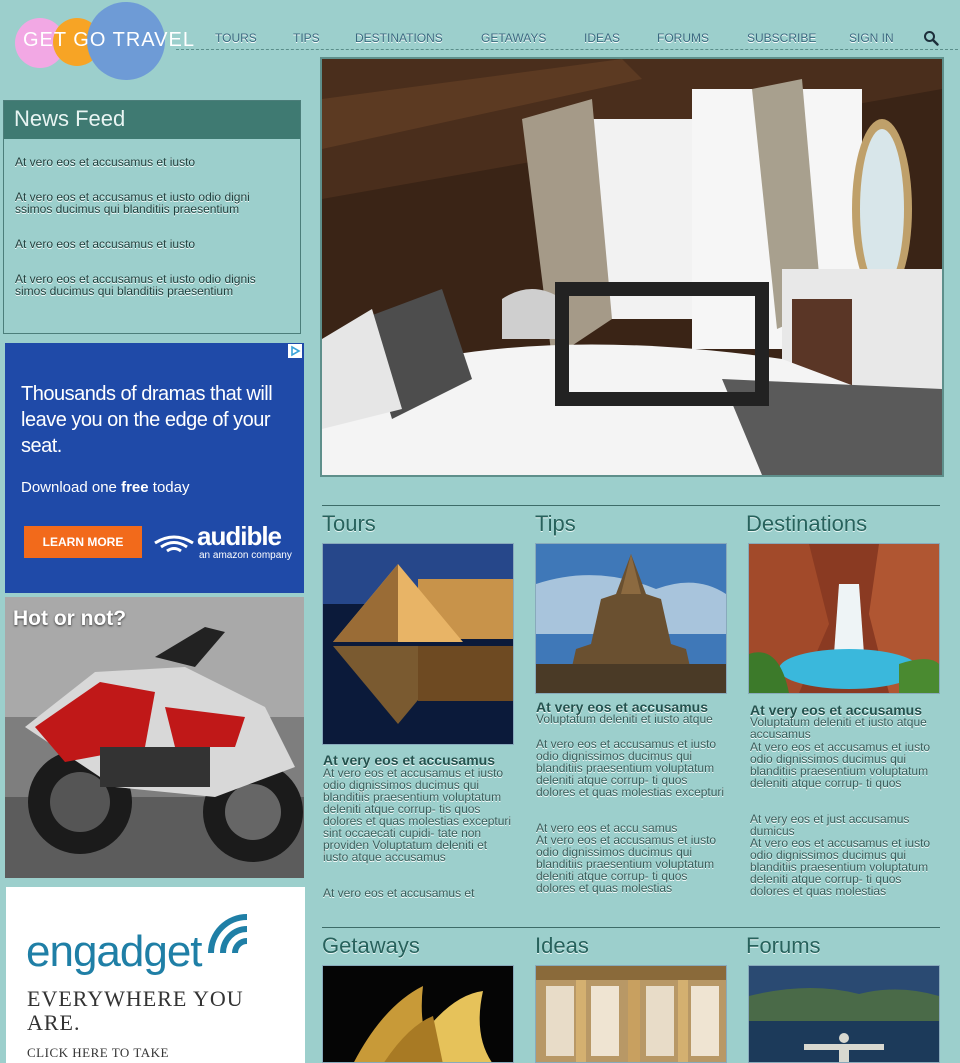 The width and height of the screenshot is (960, 1063). I want to click on palace-hall-photo, so click(631, 1014).